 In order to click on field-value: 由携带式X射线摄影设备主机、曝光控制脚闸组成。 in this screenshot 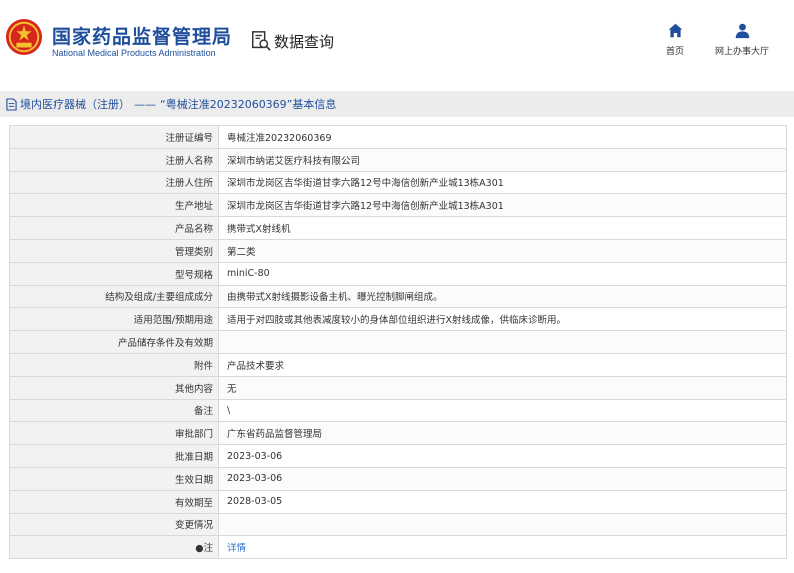, I will do `click(502, 296)`.